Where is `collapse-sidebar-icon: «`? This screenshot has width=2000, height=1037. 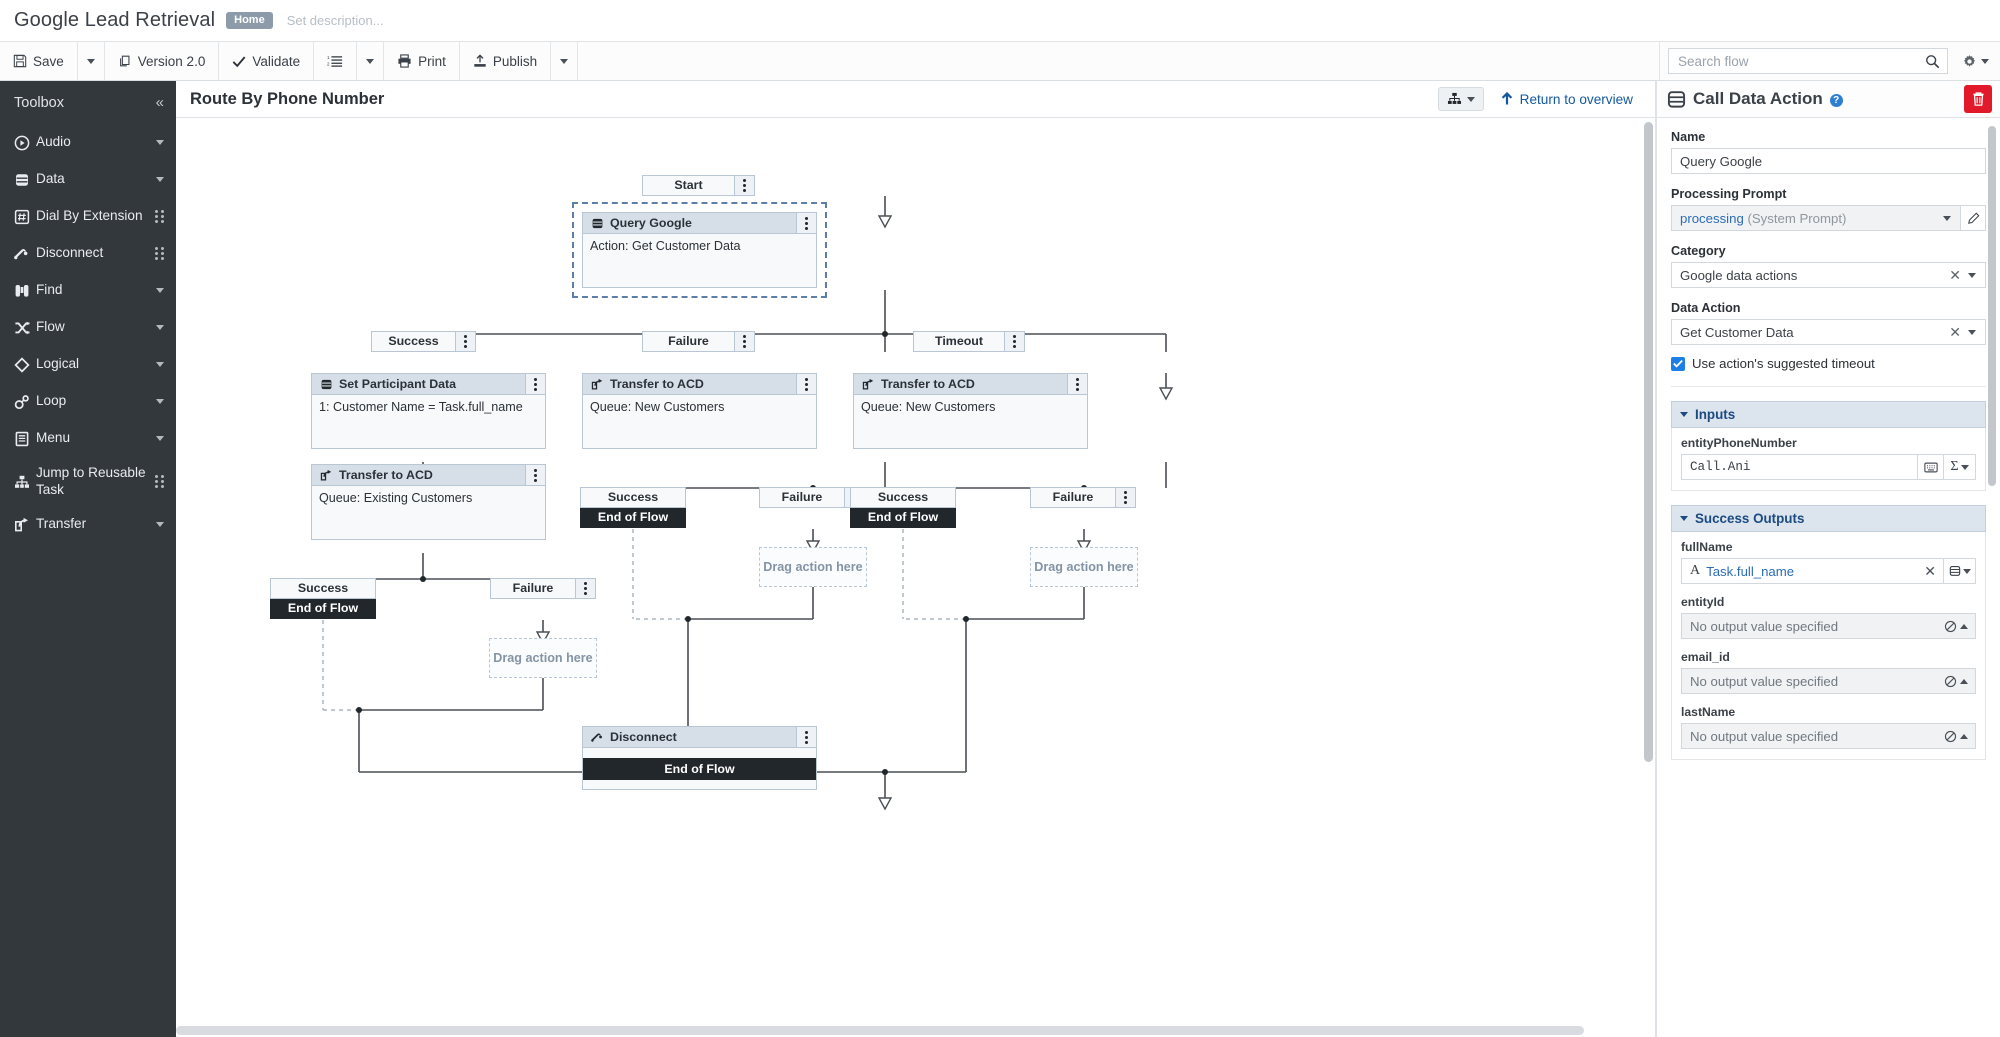
collapse-sidebar-icon: « is located at coordinates (160, 102).